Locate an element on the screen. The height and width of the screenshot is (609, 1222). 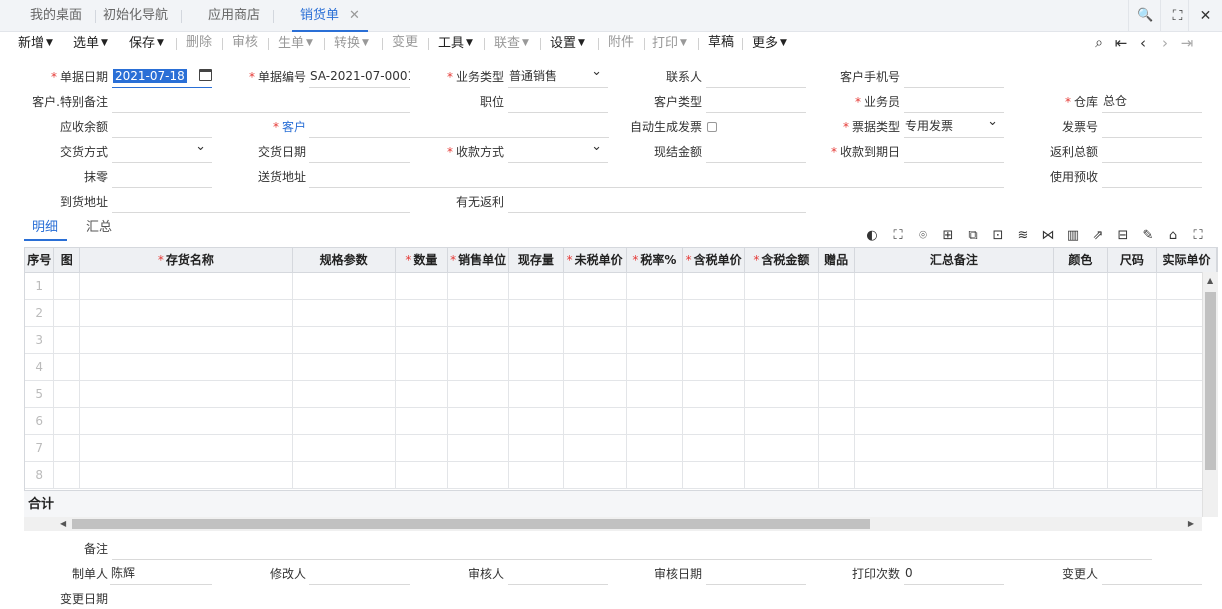
link-query-button: 联查 ▼ is located at coordinates (511, 43).